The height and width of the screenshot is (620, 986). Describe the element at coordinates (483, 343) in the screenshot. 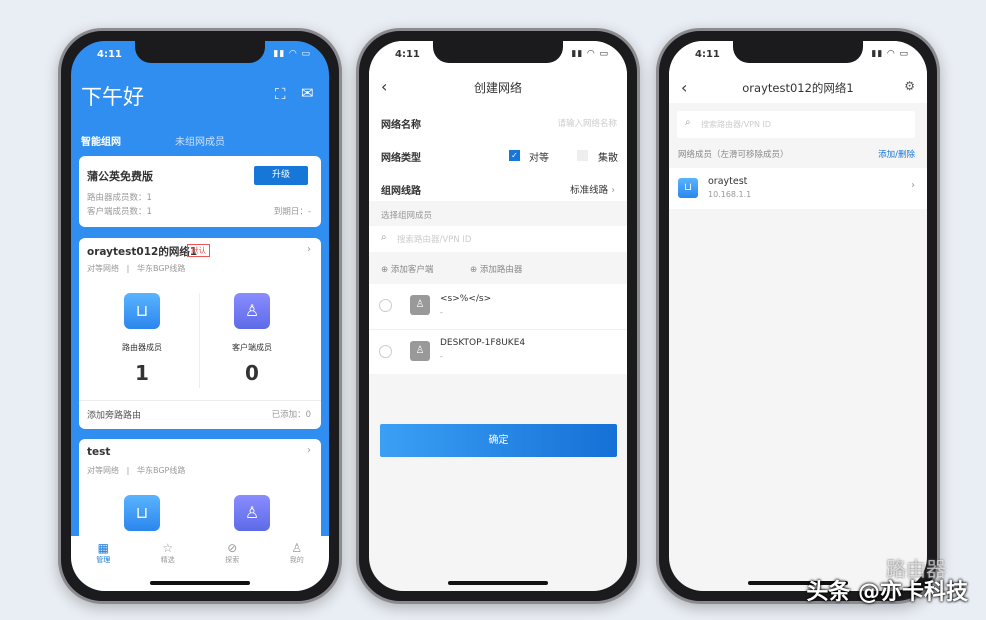

I see `member-name: DESKTOP-1F8UKE4` at that location.